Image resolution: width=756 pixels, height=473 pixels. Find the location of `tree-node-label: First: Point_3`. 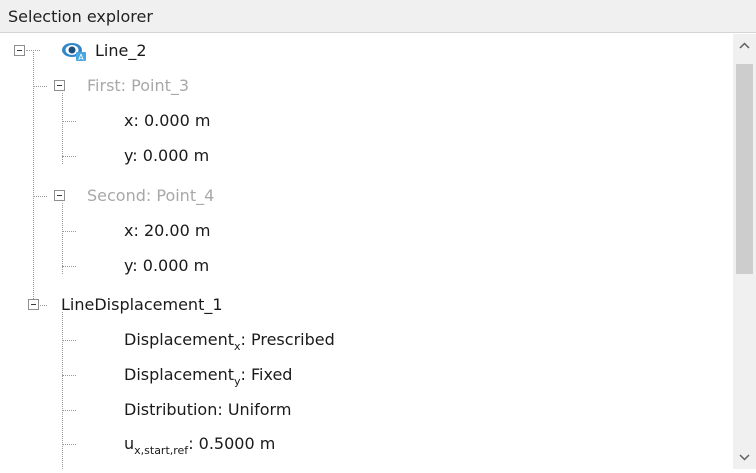

tree-node-label: First: Point_3 is located at coordinates (138, 85).